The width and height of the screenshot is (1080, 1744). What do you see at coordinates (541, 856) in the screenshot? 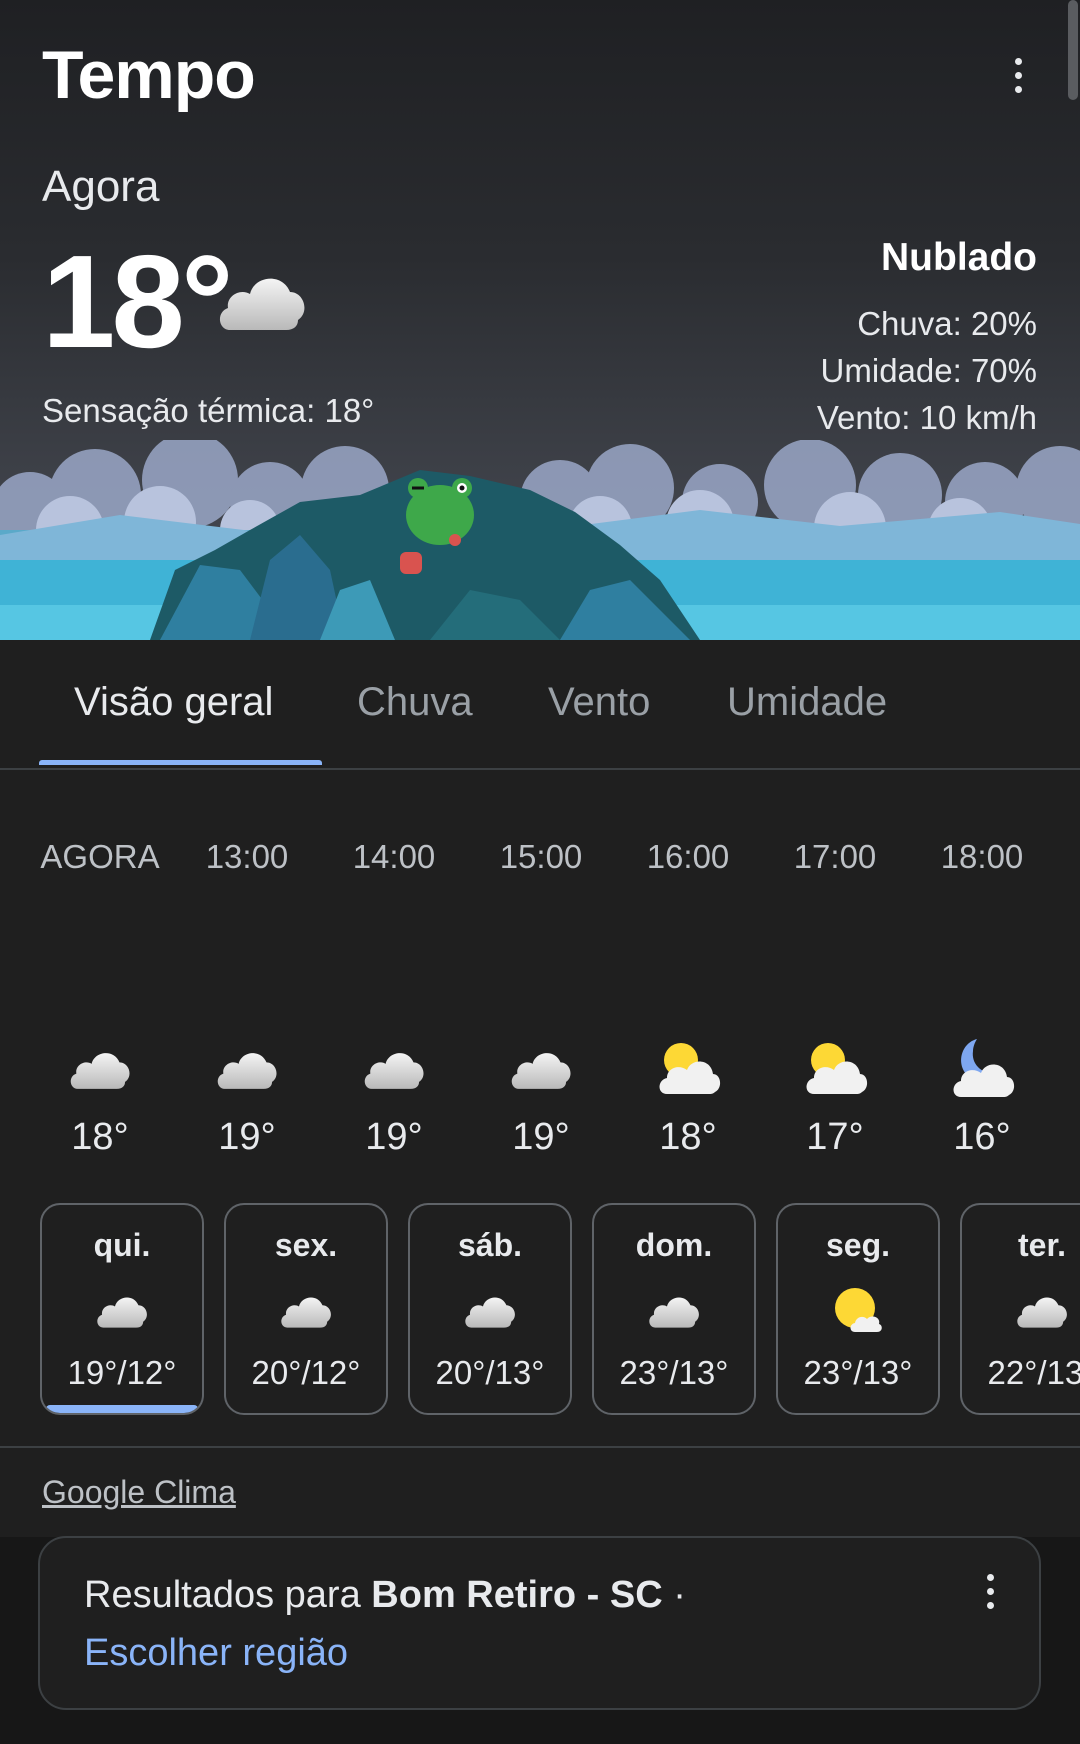
I see `hour-time: 15:00` at bounding box center [541, 856].